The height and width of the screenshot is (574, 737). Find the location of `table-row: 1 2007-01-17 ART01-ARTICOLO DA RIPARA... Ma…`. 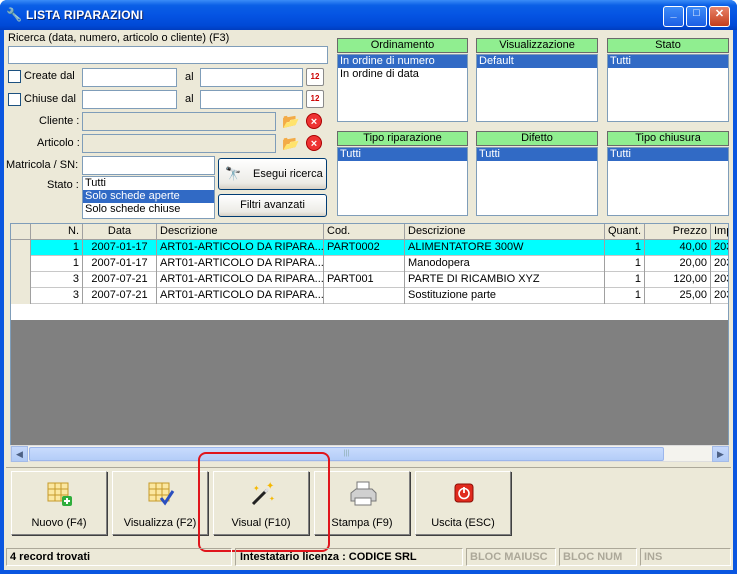

table-row: 1 2007-01-17 ART01-ARTICOLO DA RIPARA... Ma… is located at coordinates (369, 264).